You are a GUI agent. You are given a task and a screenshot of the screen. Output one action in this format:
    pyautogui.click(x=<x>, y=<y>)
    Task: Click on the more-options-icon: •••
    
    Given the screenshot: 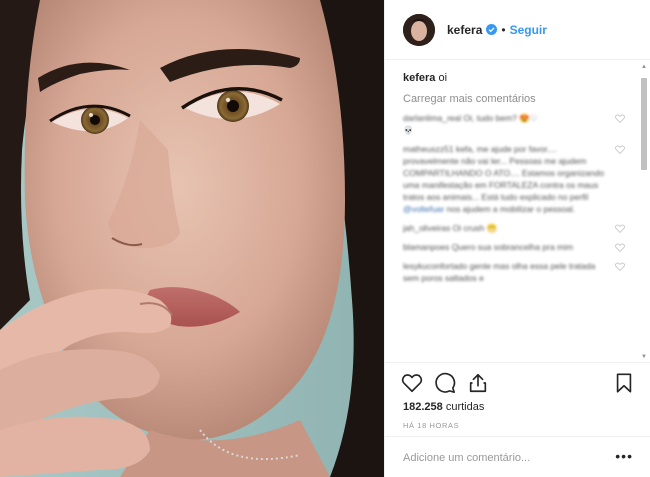 What is the action you would take?
    pyautogui.click(x=624, y=456)
    